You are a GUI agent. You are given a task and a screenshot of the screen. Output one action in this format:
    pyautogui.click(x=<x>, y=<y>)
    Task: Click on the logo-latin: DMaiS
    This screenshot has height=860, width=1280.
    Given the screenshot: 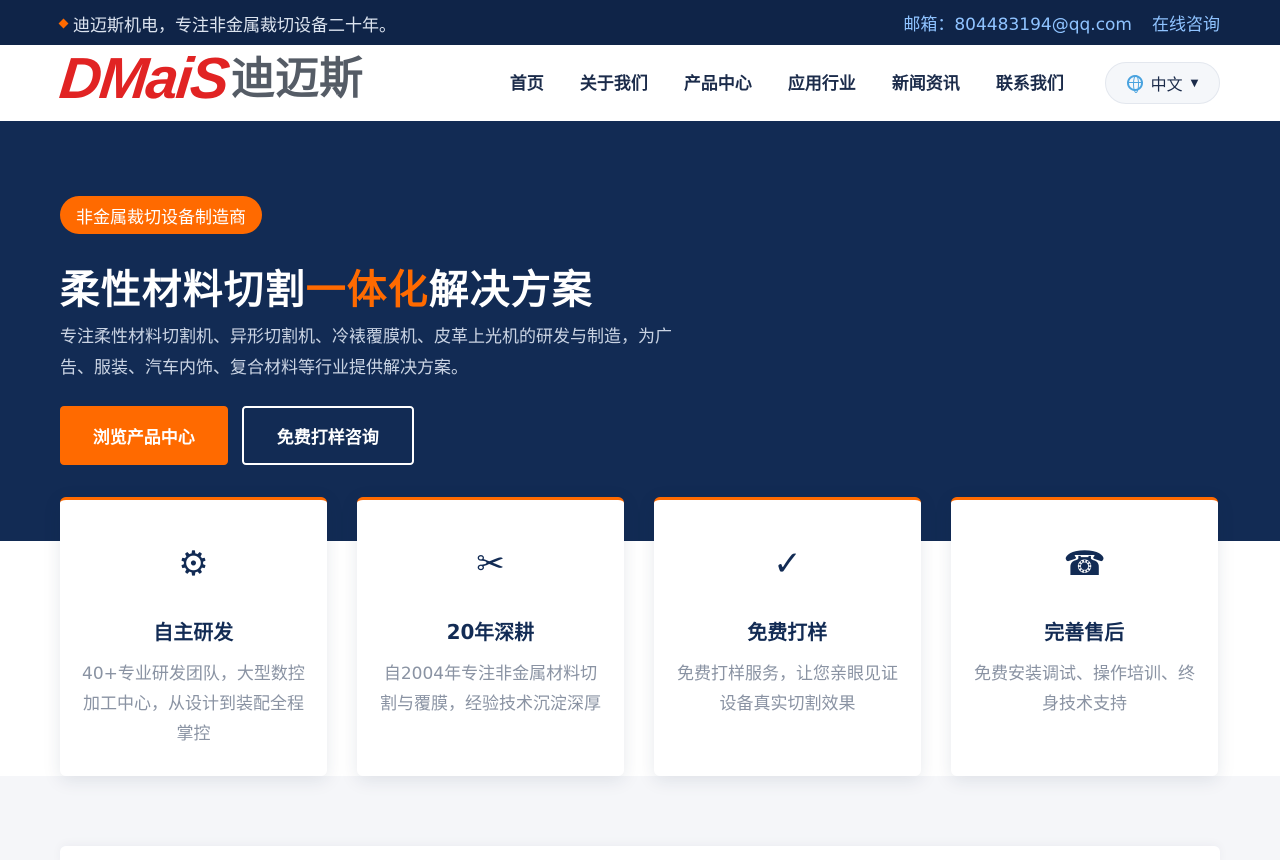 What is the action you would take?
    pyautogui.click(x=143, y=78)
    